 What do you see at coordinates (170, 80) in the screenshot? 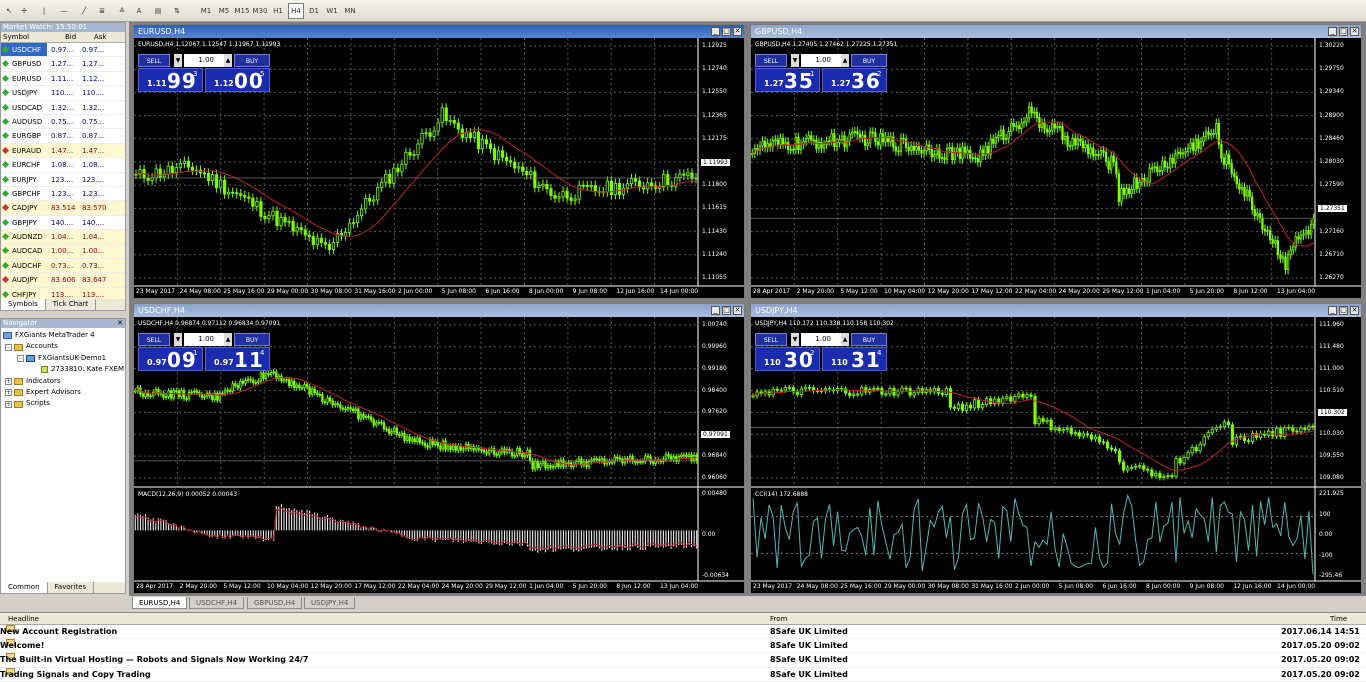
I see `sell-price-box: 1.11 99 3` at bounding box center [170, 80].